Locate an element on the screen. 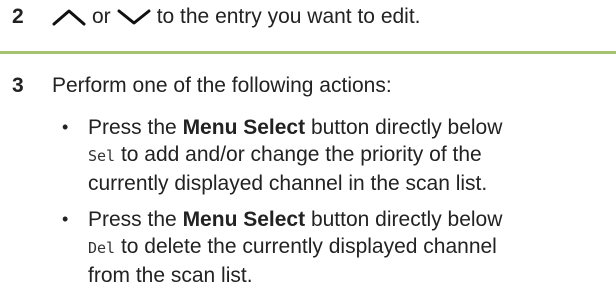 Image resolution: width=616 pixels, height=303 pixels. step-number: 3 is located at coordinates (18, 85).